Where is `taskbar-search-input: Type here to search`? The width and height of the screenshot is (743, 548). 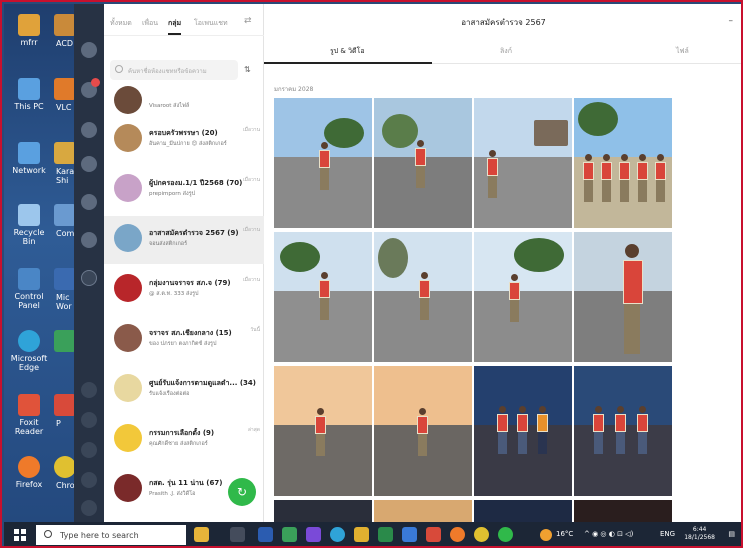
taskbar-search-input: Type here to search is located at coordinates (111, 535).